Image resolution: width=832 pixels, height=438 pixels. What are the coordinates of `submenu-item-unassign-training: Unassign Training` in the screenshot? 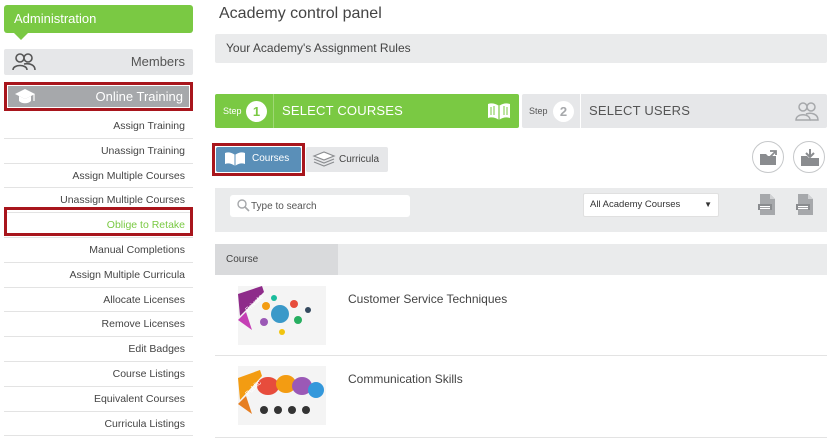 It's located at (98, 151).